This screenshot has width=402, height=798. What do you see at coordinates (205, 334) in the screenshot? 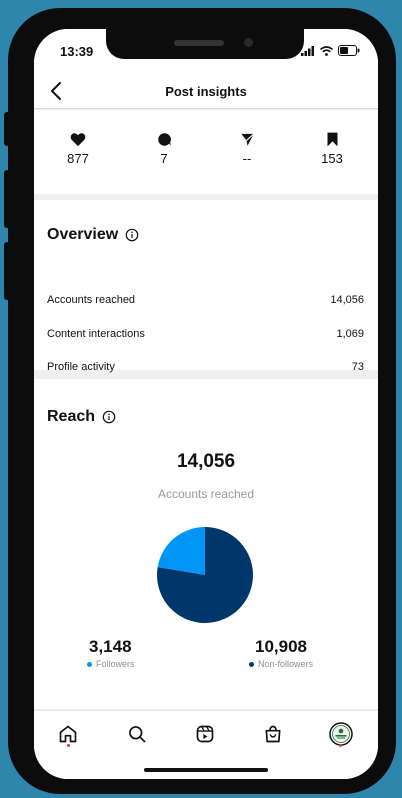
I see `overview-row-content-interactions: Content interactions 1,069` at bounding box center [205, 334].